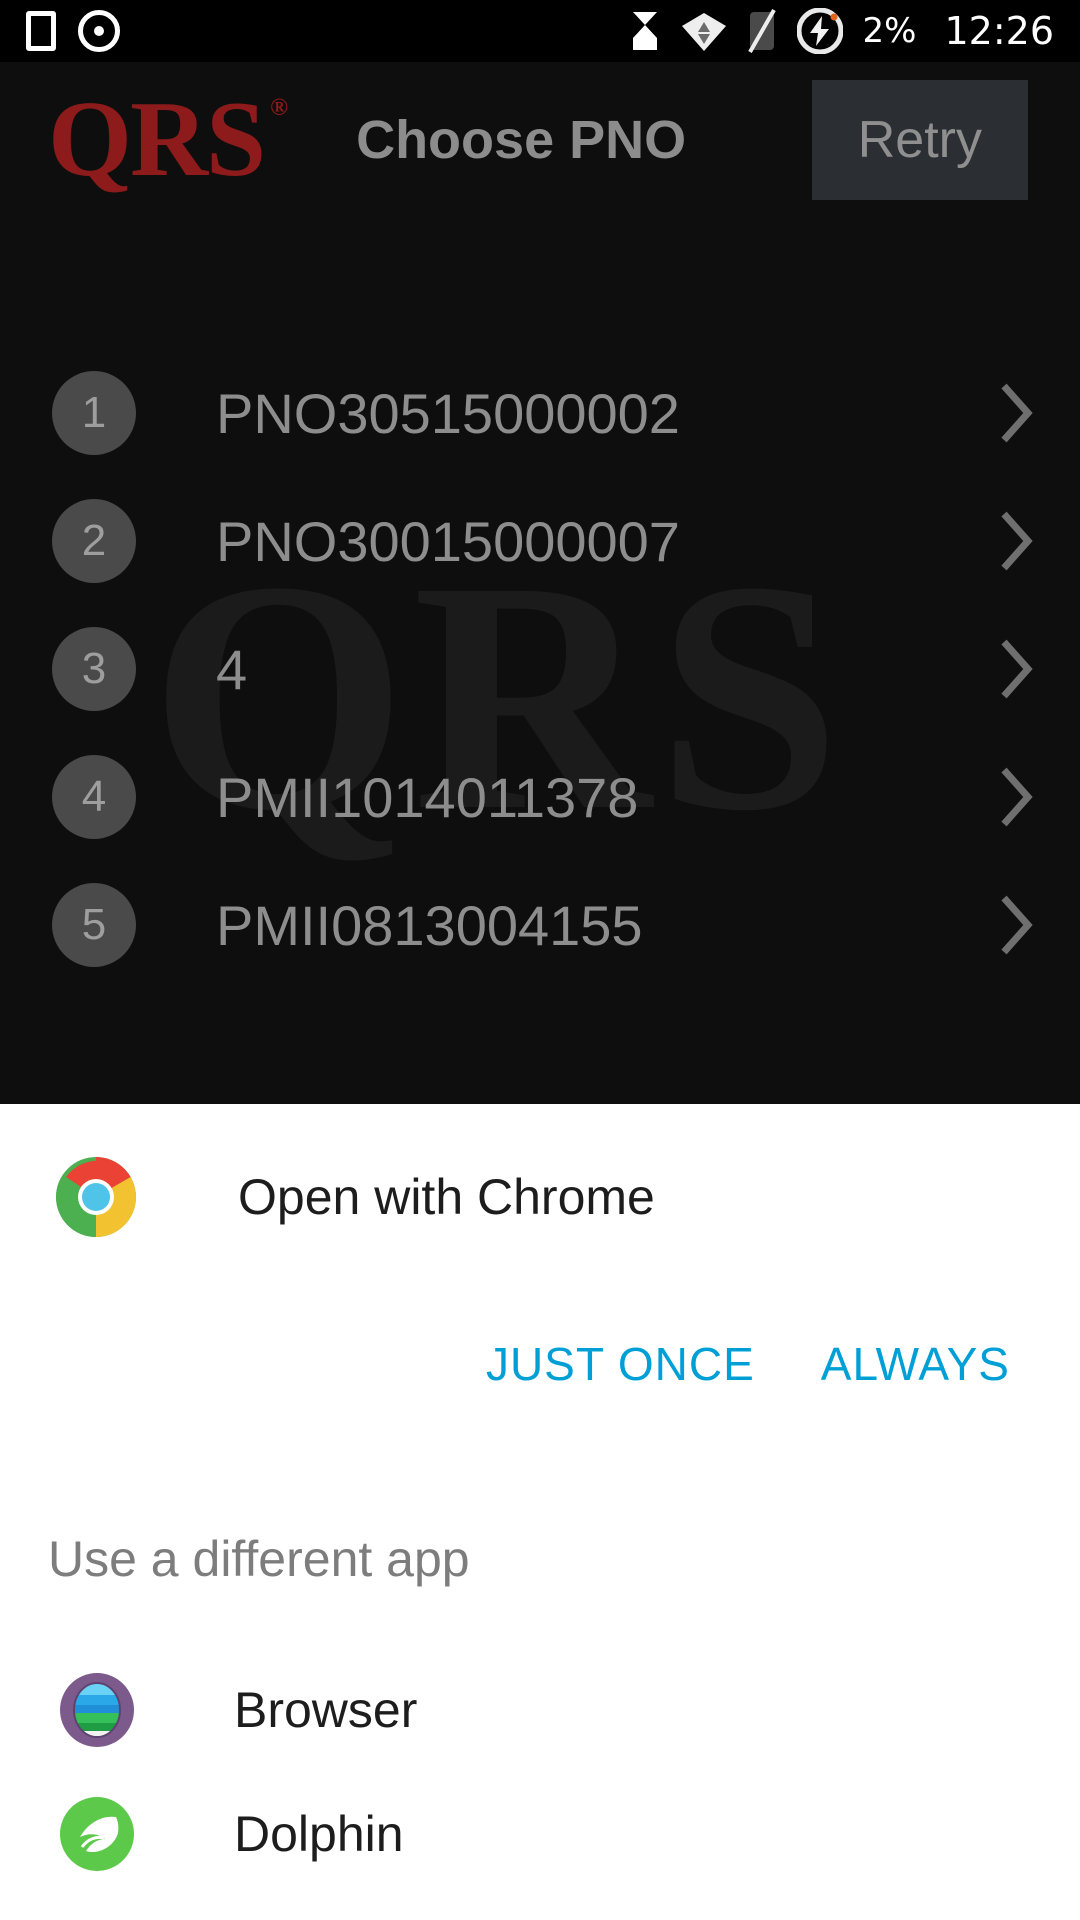  Describe the element at coordinates (762, 31) in the screenshot. I see `no-sim-icon` at that location.